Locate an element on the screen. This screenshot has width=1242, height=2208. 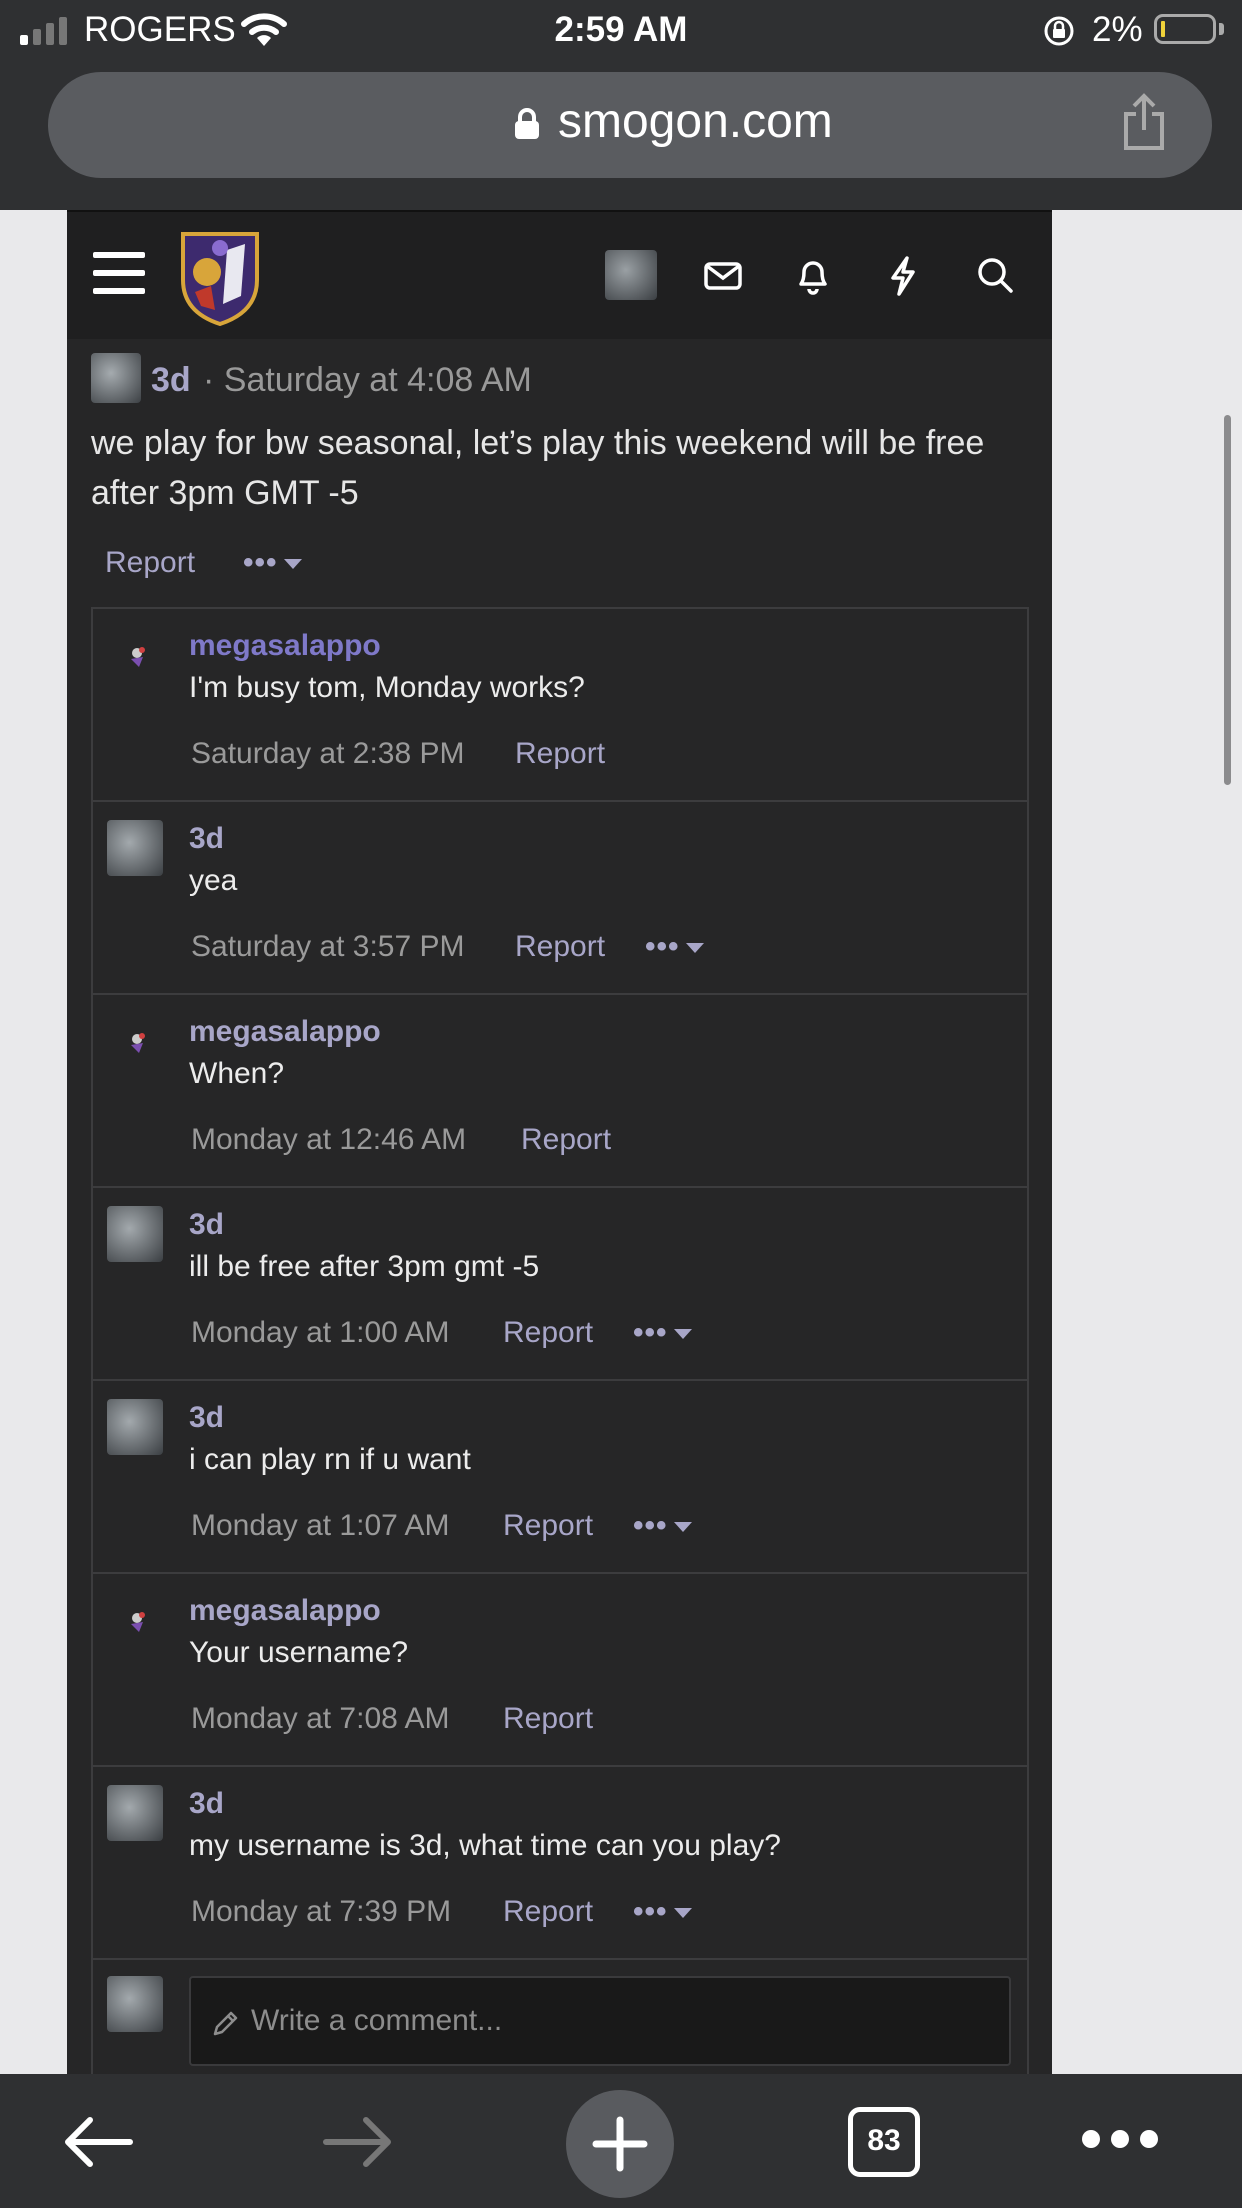
comment-text: yea is located at coordinates (213, 880).